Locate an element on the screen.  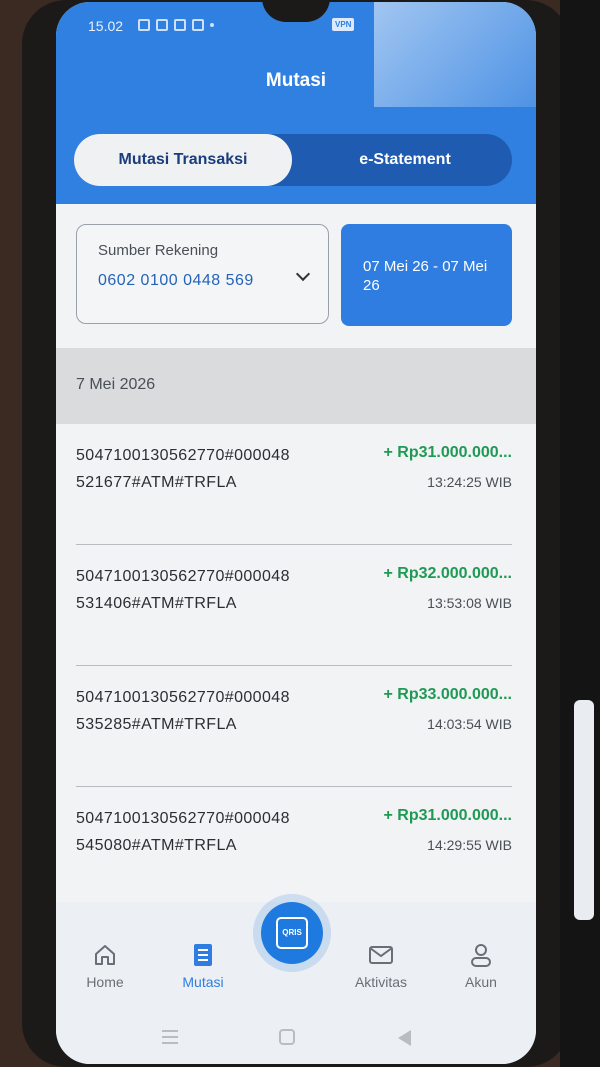
notification-icons is located at coordinates (176, 25).